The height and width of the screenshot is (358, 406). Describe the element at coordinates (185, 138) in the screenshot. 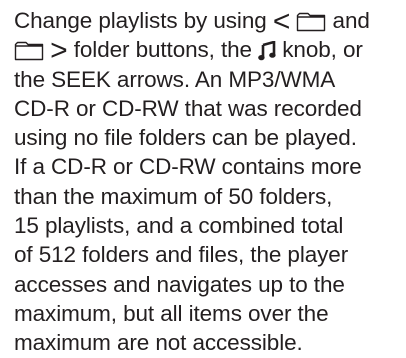

I see `text-line-5: using no file folders can be played.` at that location.